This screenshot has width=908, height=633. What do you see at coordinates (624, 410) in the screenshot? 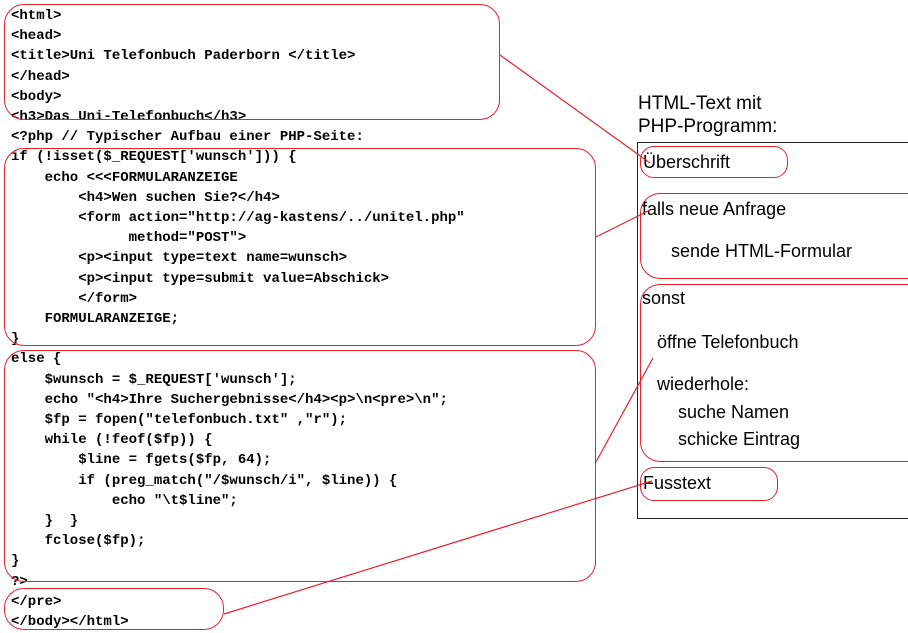
I see `connector-else` at bounding box center [624, 410].